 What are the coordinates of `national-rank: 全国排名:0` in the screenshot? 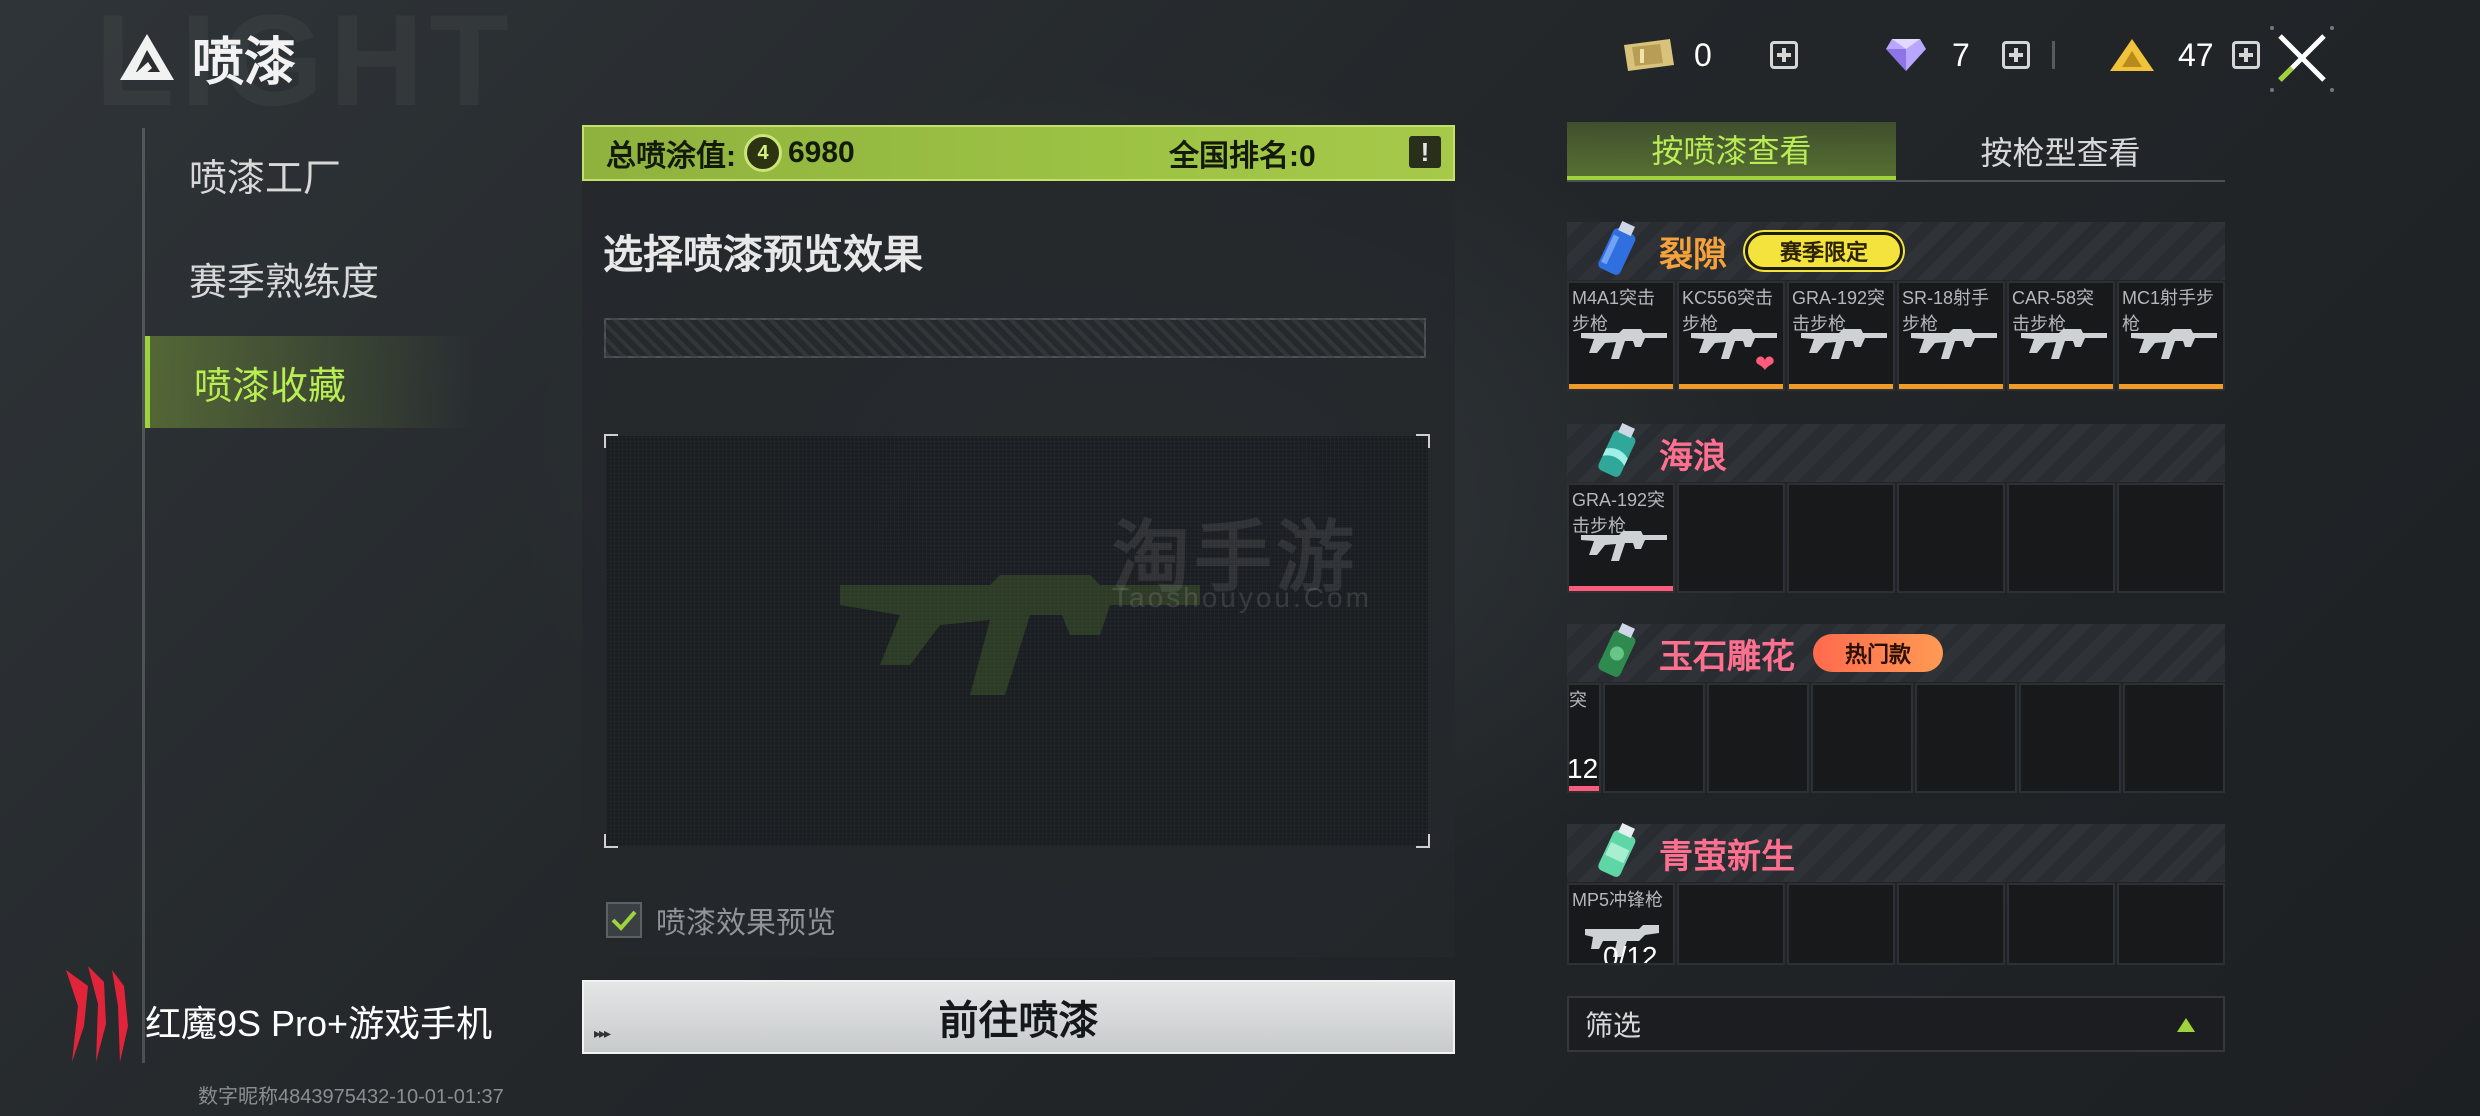 It's located at (1242, 156).